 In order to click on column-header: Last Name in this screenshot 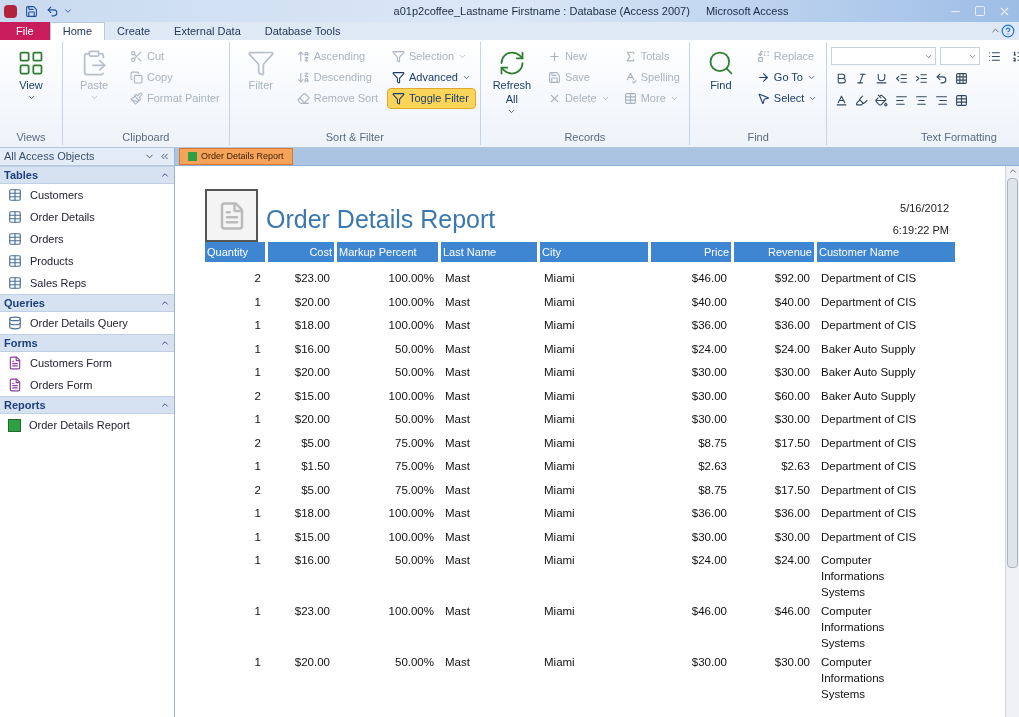, I will do `click(489, 252)`.